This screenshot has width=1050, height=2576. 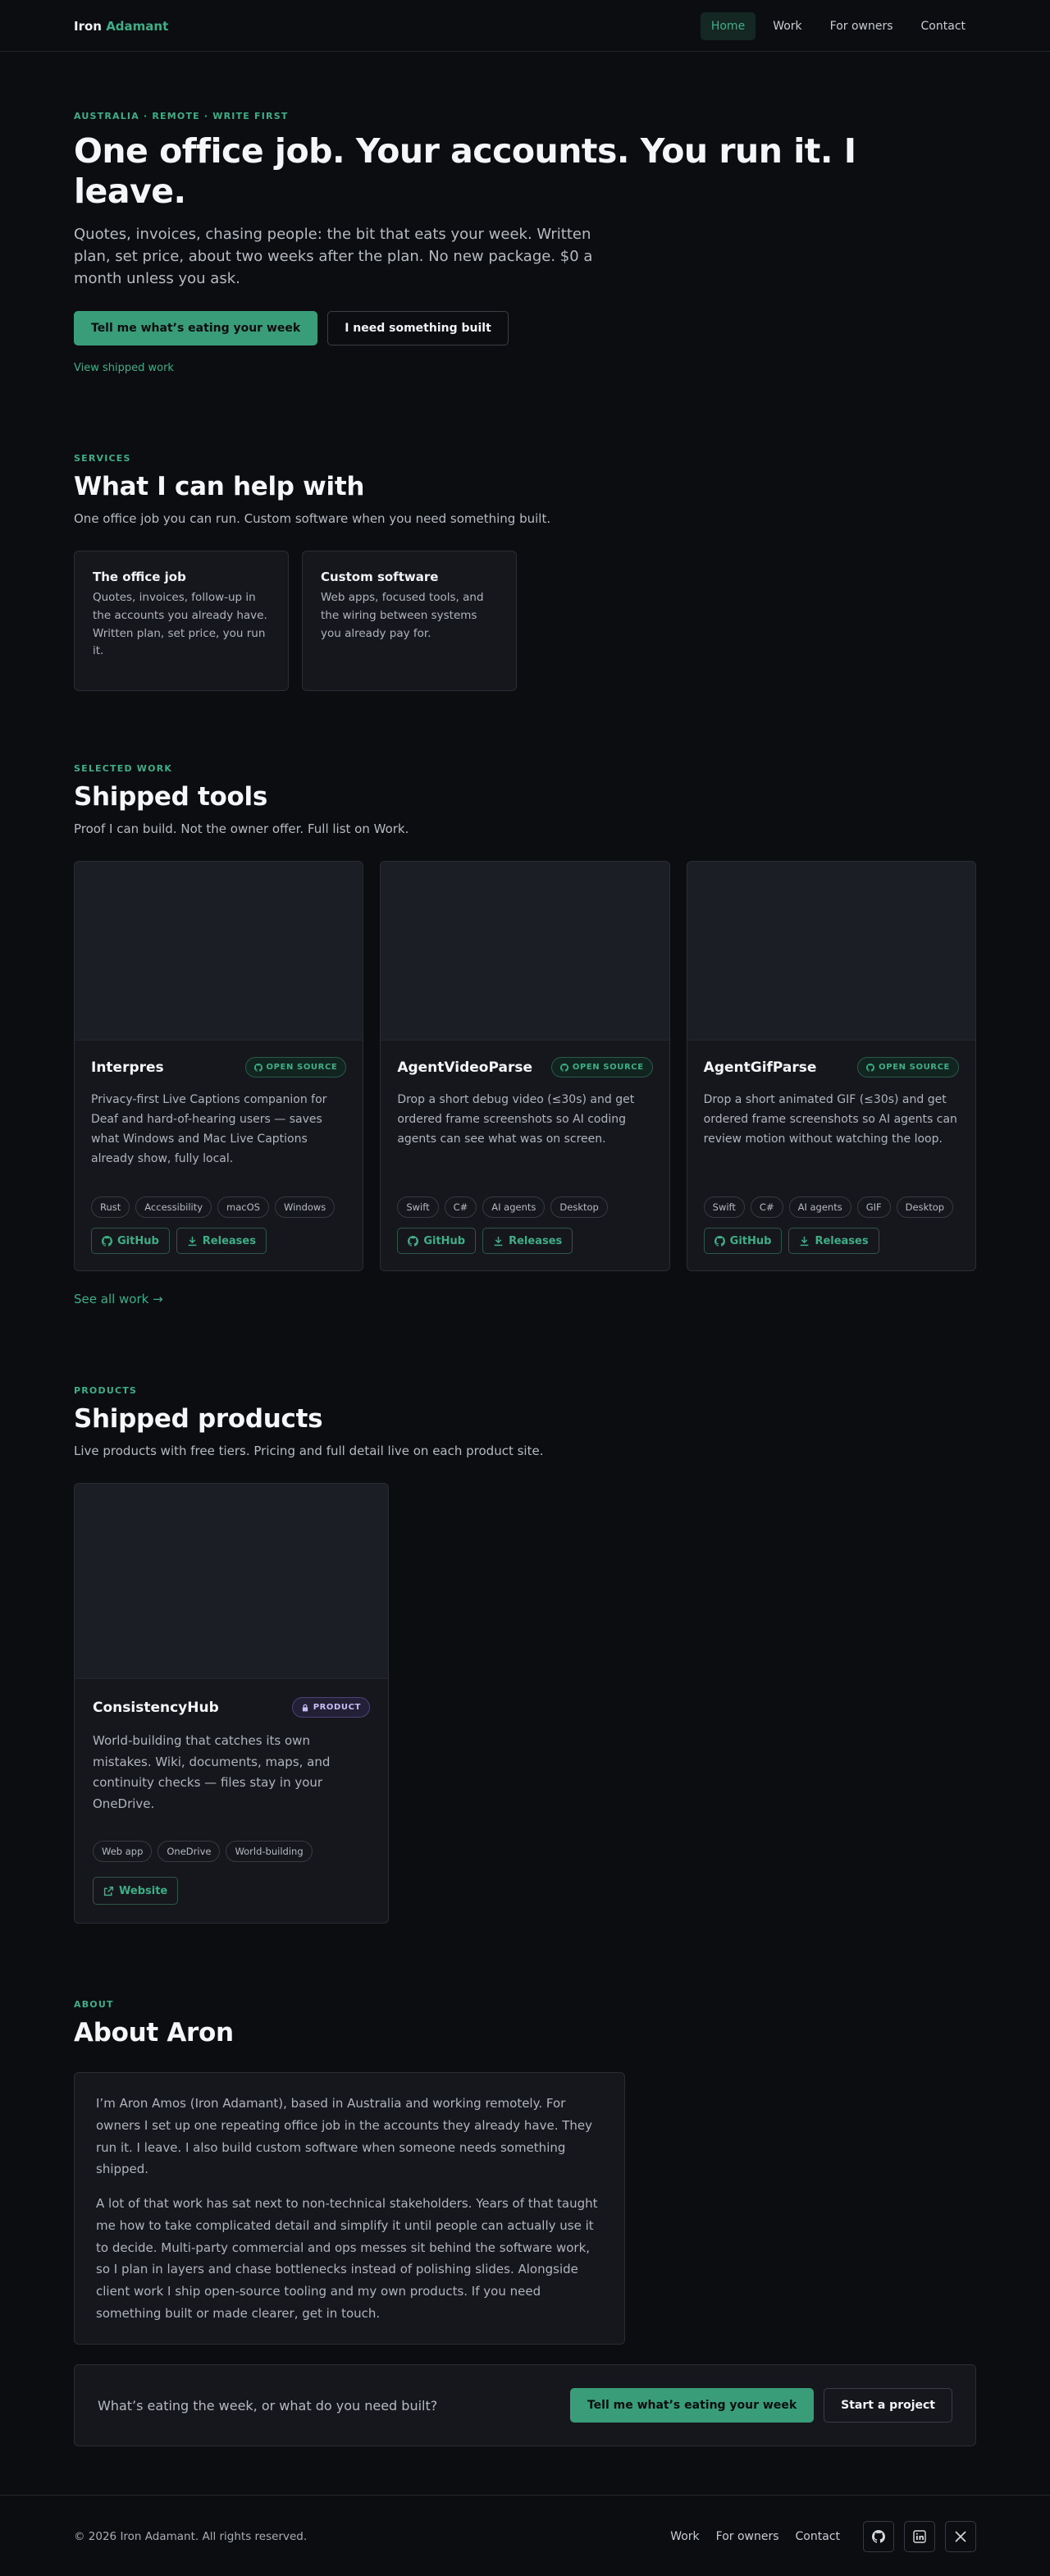 I want to click on footer-link-contact: Contact, so click(x=818, y=2536).